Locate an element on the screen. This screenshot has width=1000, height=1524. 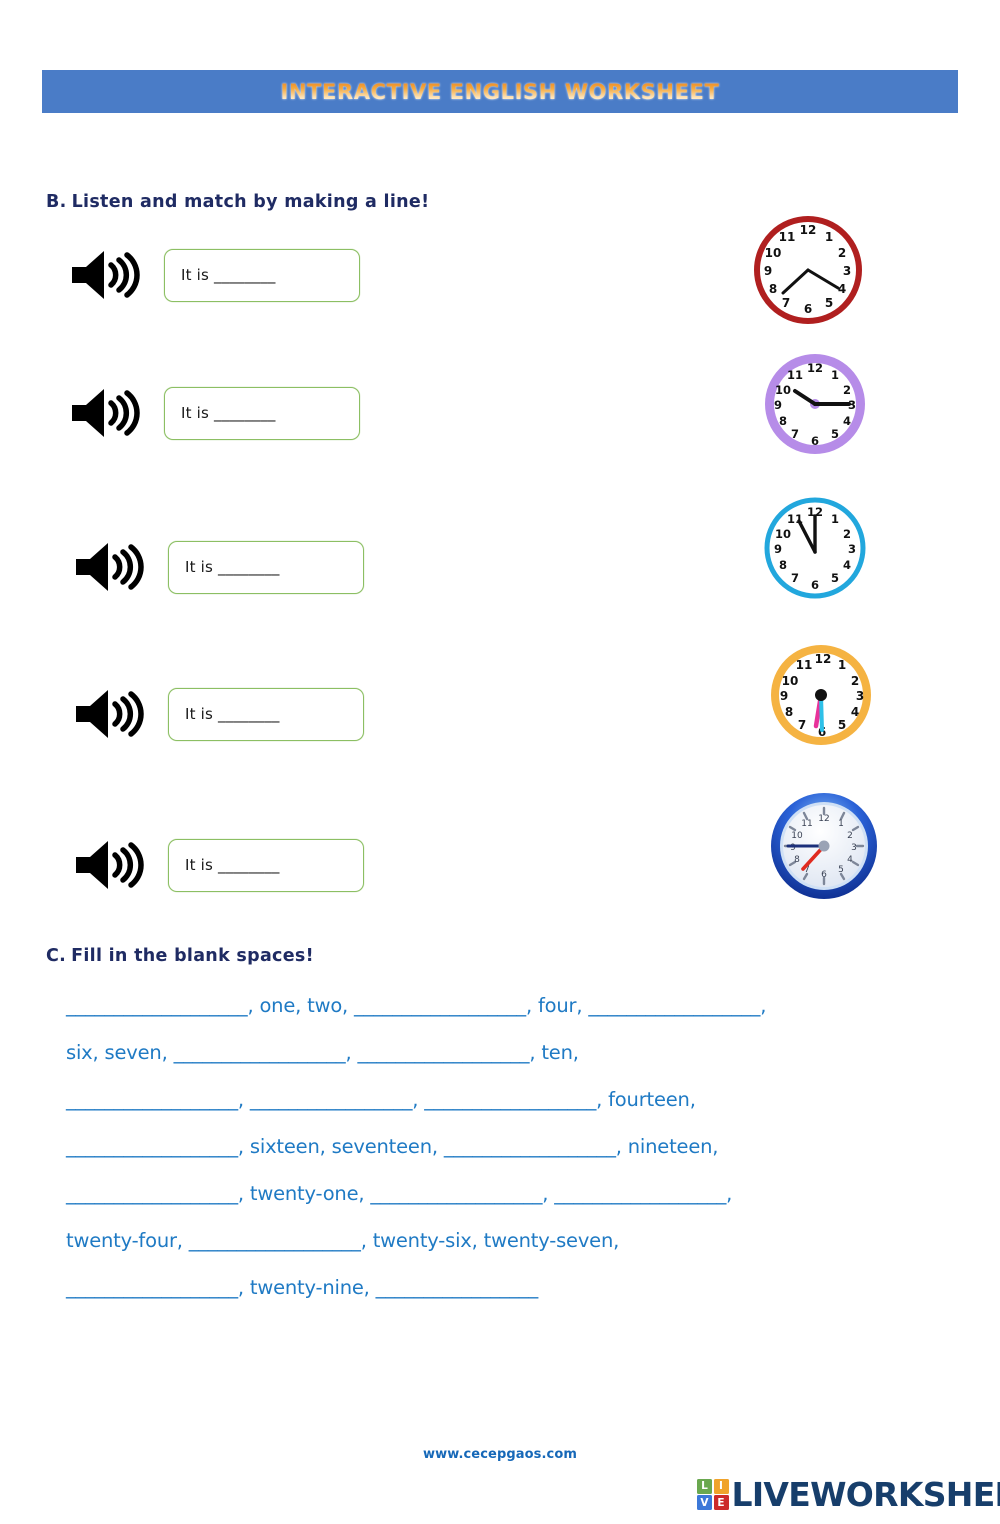
clock-orange-svg: 12 12 345 678 91011 is located at coordinates (821, 695).